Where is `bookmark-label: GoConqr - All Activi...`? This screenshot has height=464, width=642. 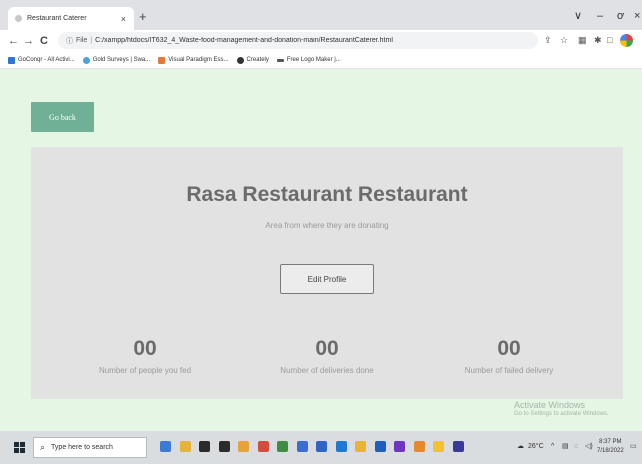 bookmark-label: GoConqr - All Activi... is located at coordinates (46, 60).